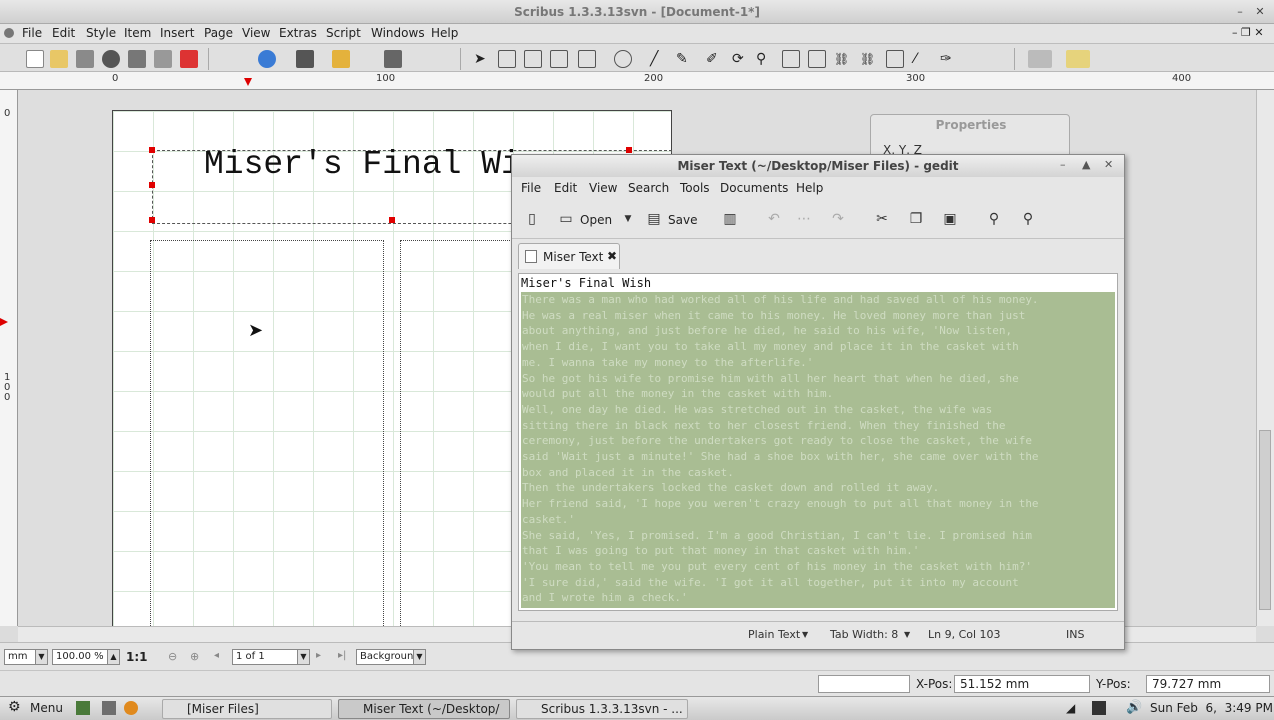  What do you see at coordinates (271, 657) in the screenshot?
I see `page-select: 1 of 1 ▼` at bounding box center [271, 657].